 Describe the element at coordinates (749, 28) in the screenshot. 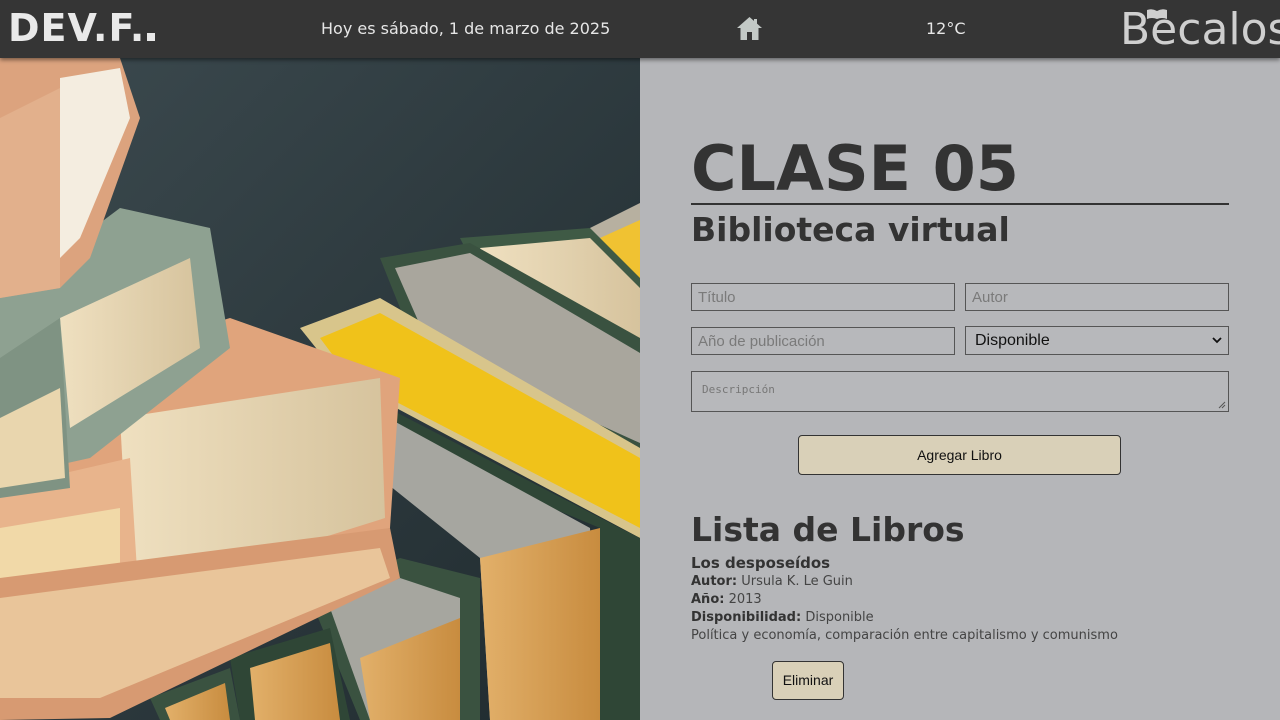

I see `home-icon` at that location.